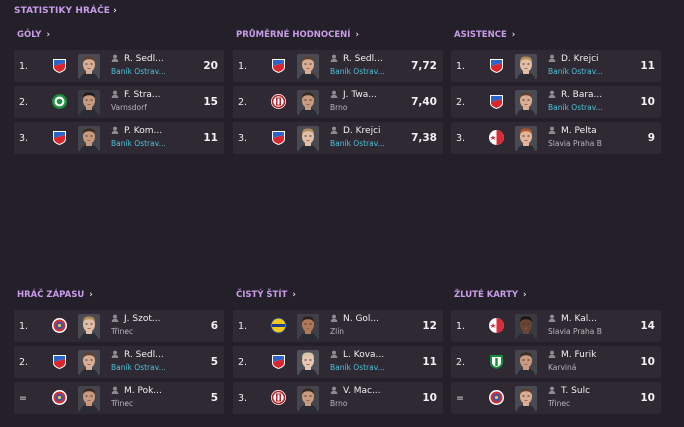  Describe the element at coordinates (588, 355) in the screenshot. I see `player-name-link: M. Furik` at that location.